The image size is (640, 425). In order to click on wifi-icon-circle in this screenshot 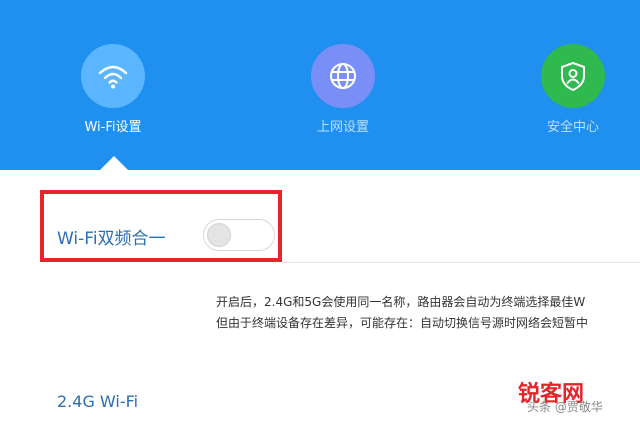, I will do `click(113, 76)`.